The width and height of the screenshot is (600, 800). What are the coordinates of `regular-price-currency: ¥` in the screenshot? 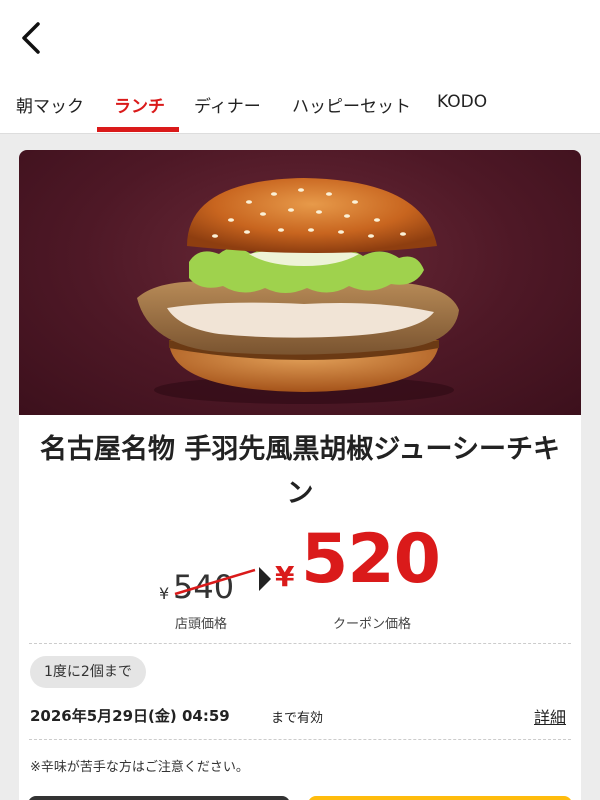 It's located at (164, 593).